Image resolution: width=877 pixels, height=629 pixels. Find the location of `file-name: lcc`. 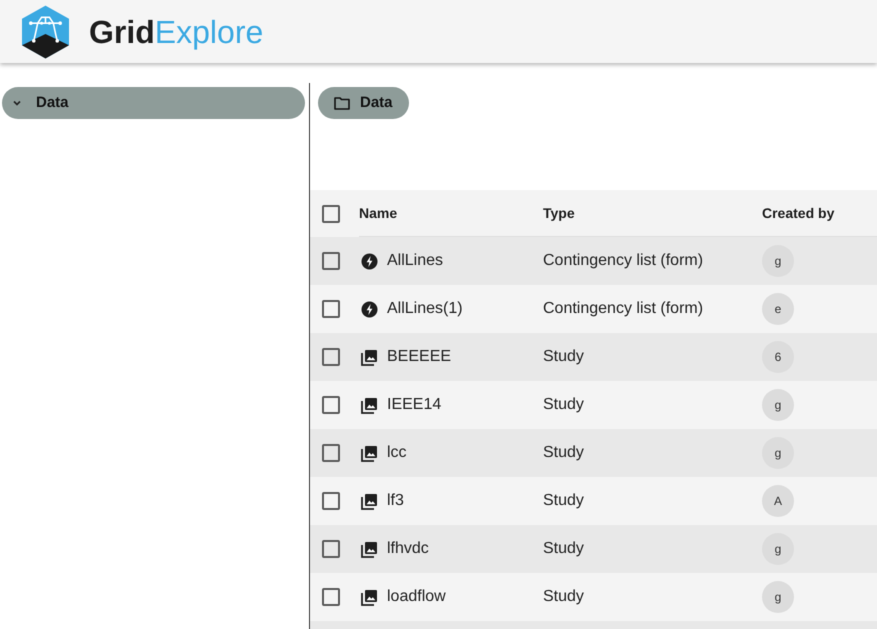

file-name: lcc is located at coordinates (397, 453).